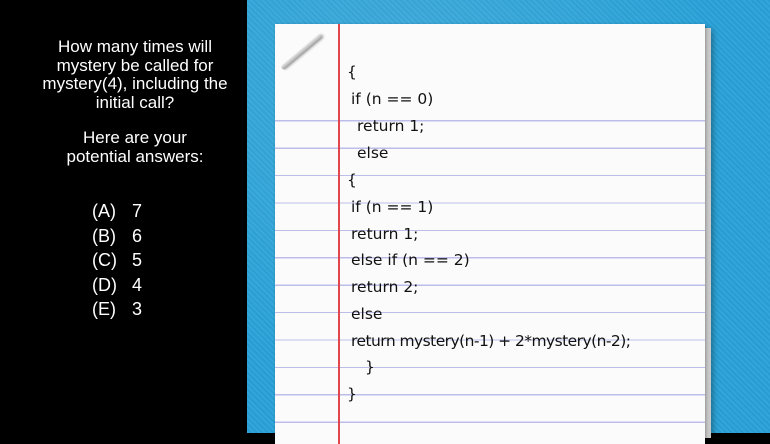 The width and height of the screenshot is (770, 444). What do you see at coordinates (392, 207) in the screenshot?
I see `code-line: if (n == 1)` at bounding box center [392, 207].